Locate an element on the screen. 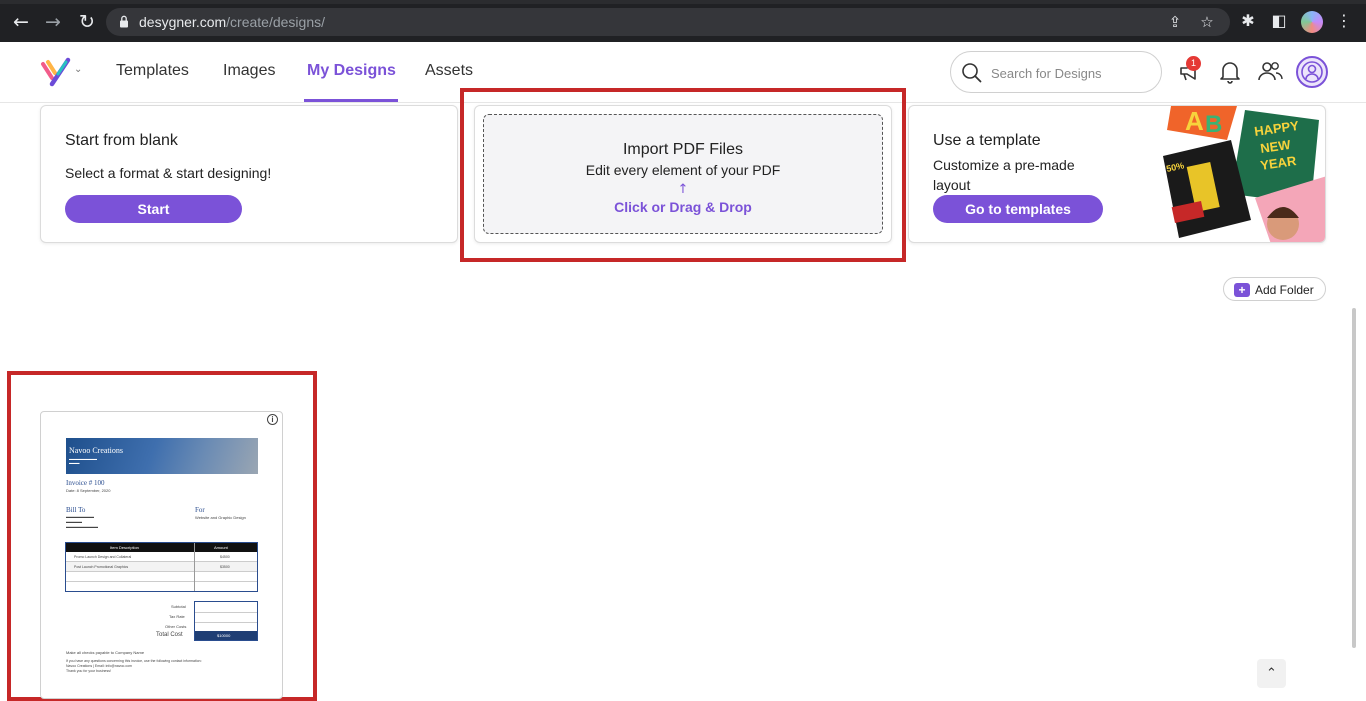 The height and width of the screenshot is (701, 1366). nav-templates: Templates is located at coordinates (152, 71).